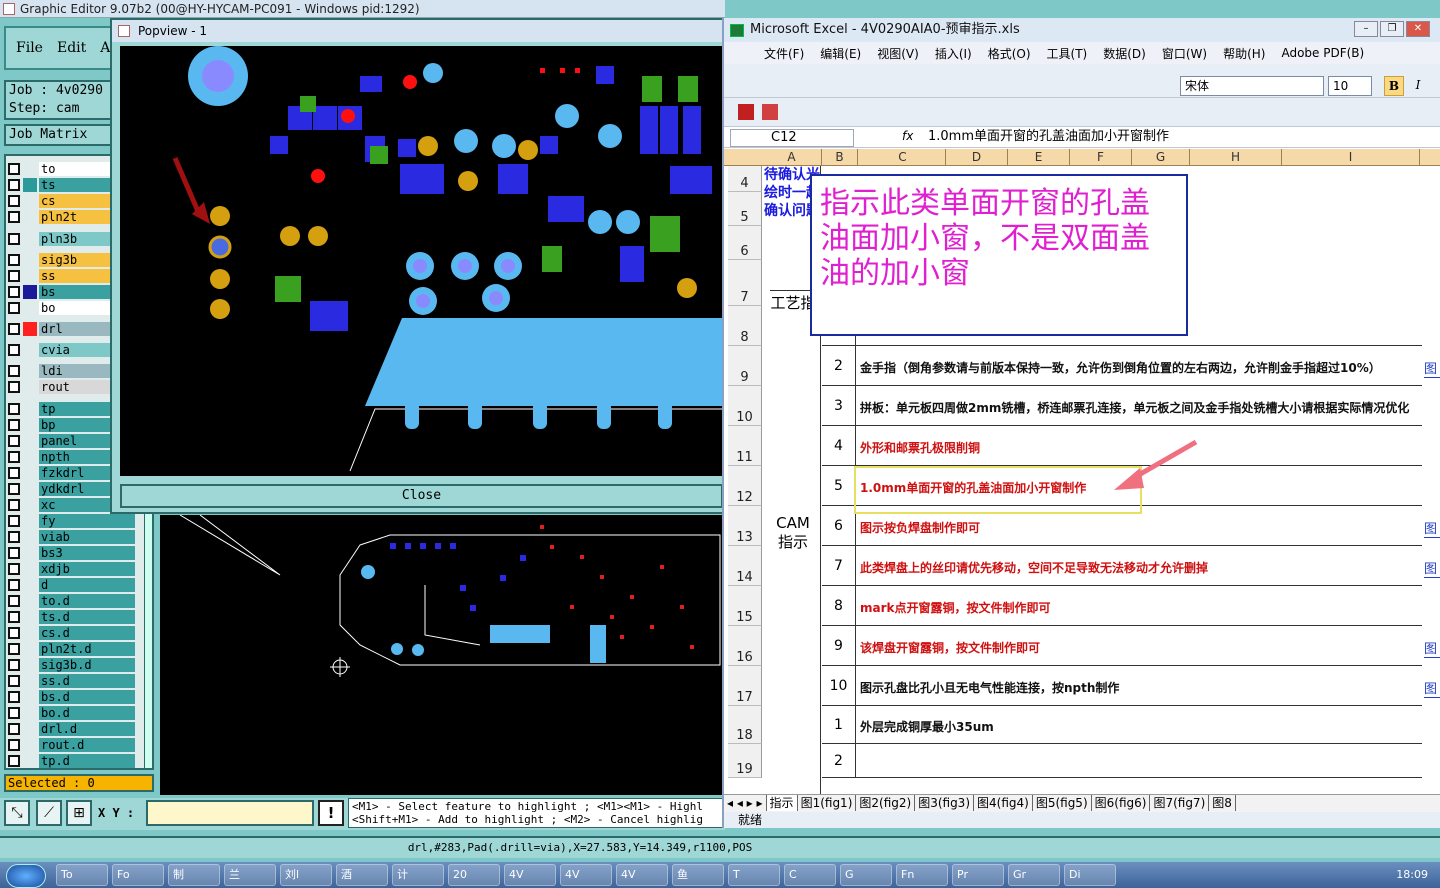  I want to click on layer-row: d, so click(71, 585).